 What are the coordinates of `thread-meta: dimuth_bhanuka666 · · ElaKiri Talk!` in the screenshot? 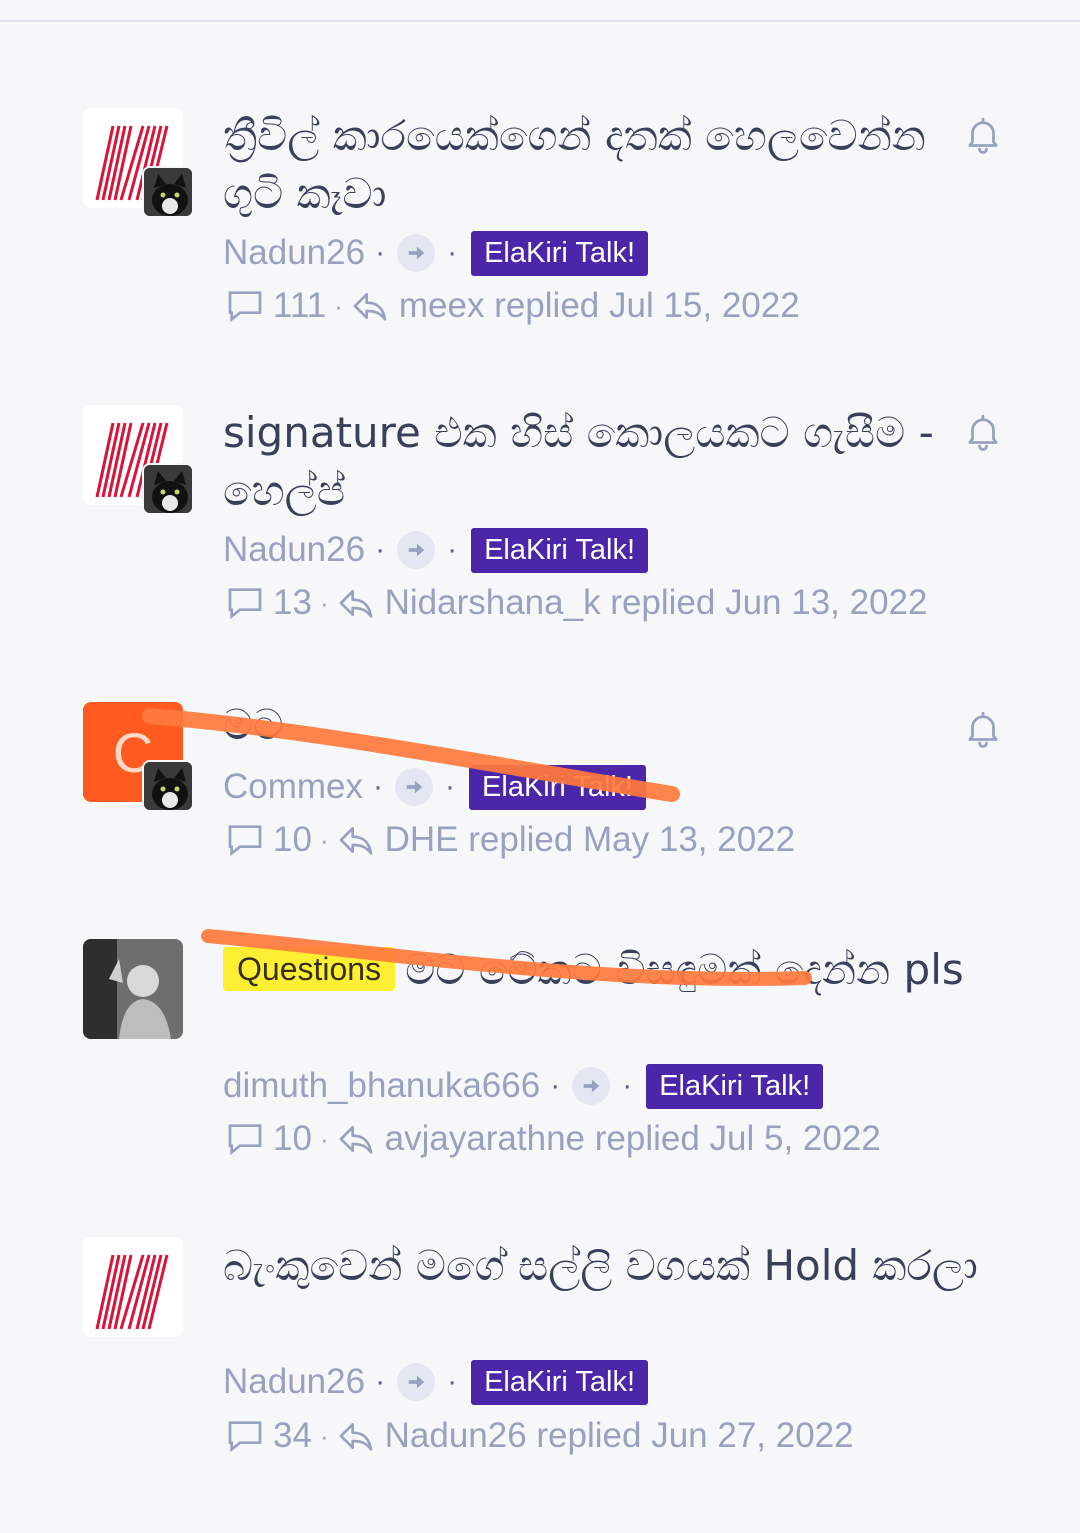 It's located at (523, 1086).